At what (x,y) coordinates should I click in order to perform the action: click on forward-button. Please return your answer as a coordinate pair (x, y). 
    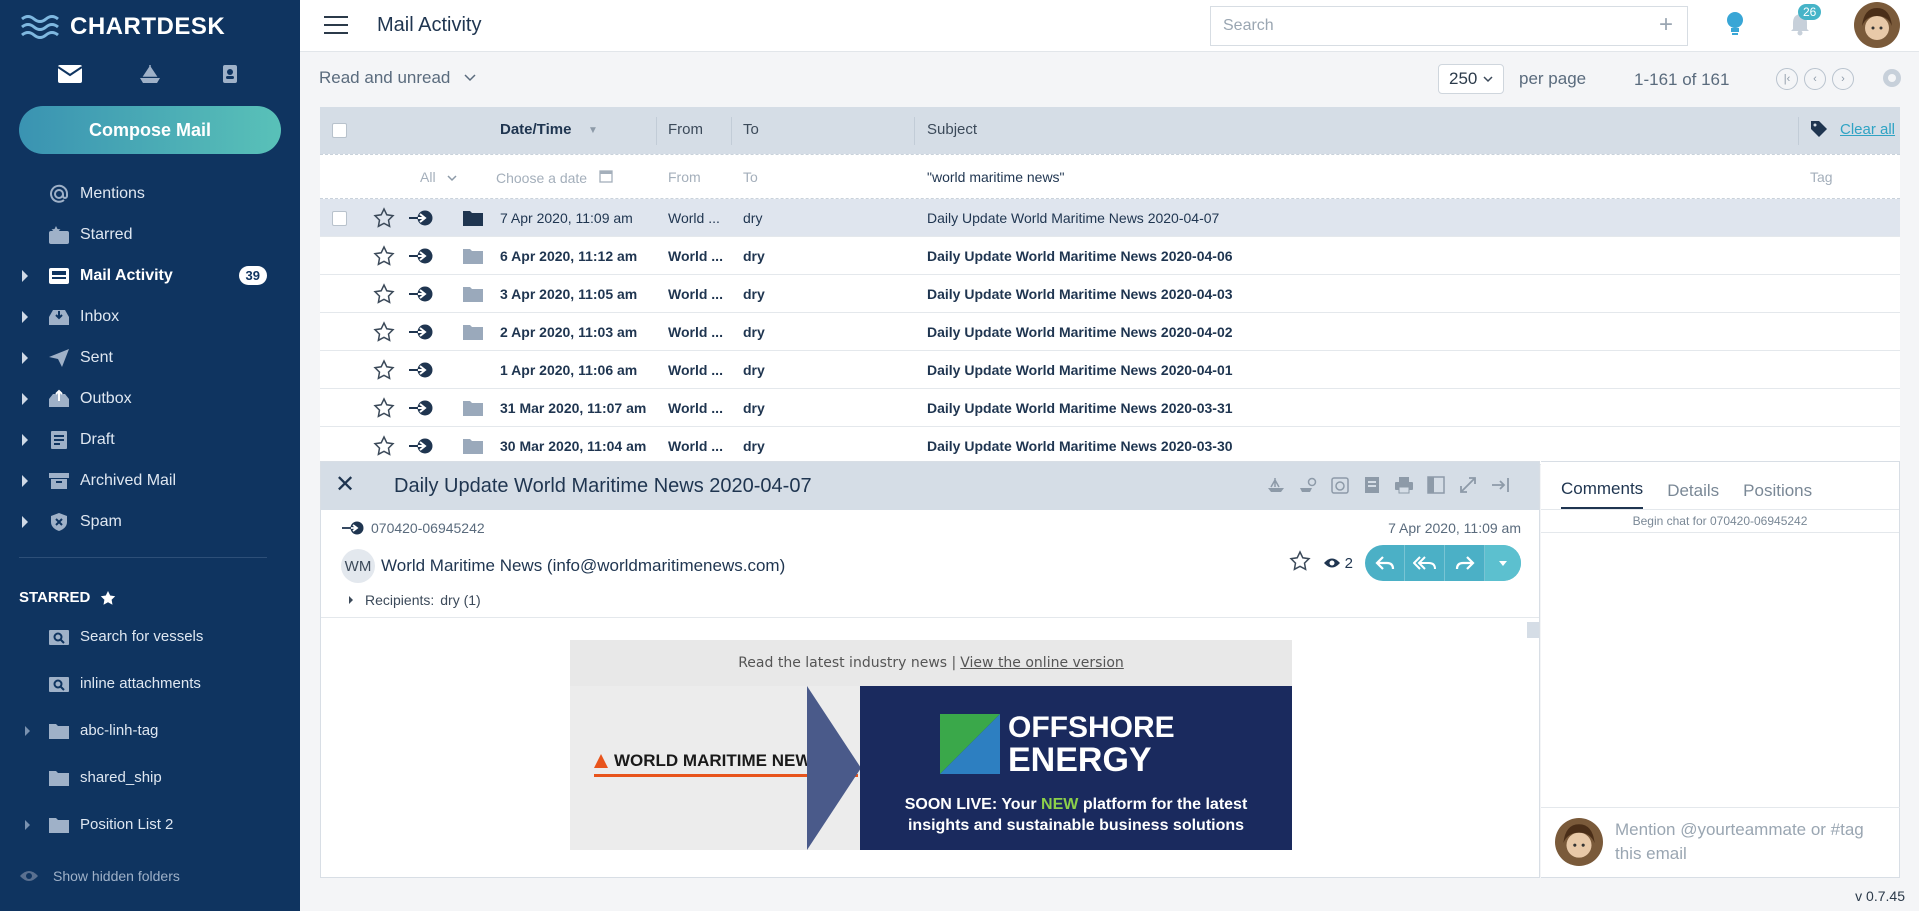
    Looking at the image, I should click on (1465, 563).